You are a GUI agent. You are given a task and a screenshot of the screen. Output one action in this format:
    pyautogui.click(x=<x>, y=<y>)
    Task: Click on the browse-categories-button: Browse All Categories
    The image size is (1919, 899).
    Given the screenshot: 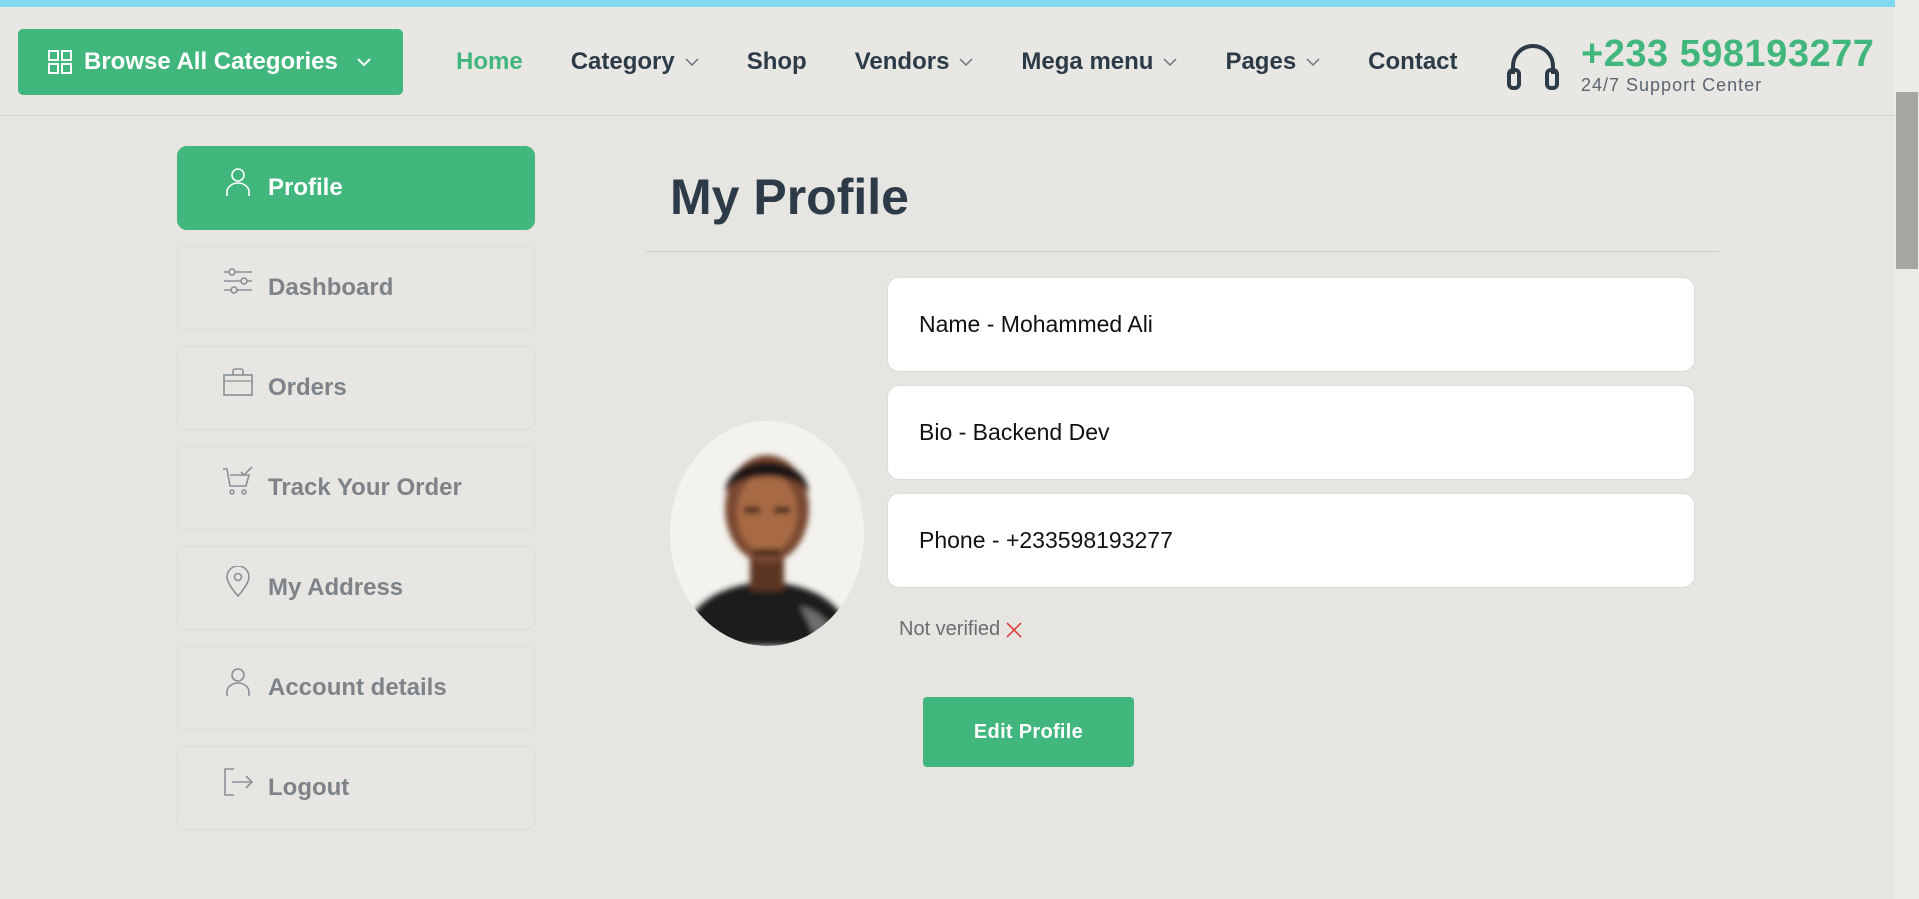 What is the action you would take?
    pyautogui.click(x=210, y=62)
    